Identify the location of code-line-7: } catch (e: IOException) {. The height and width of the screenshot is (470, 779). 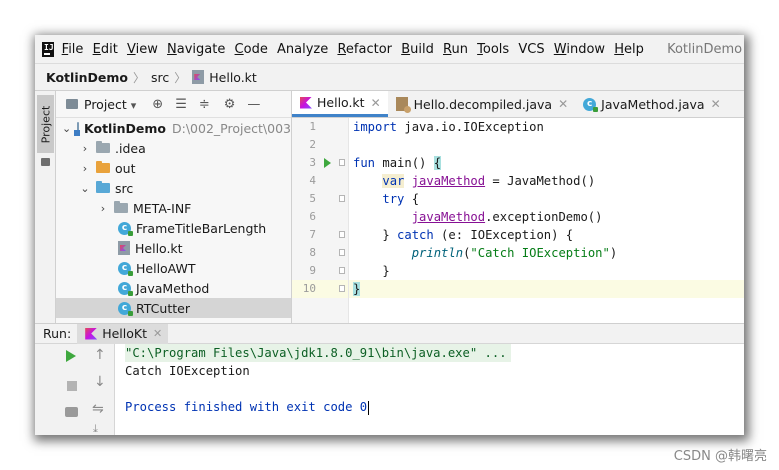
(463, 235).